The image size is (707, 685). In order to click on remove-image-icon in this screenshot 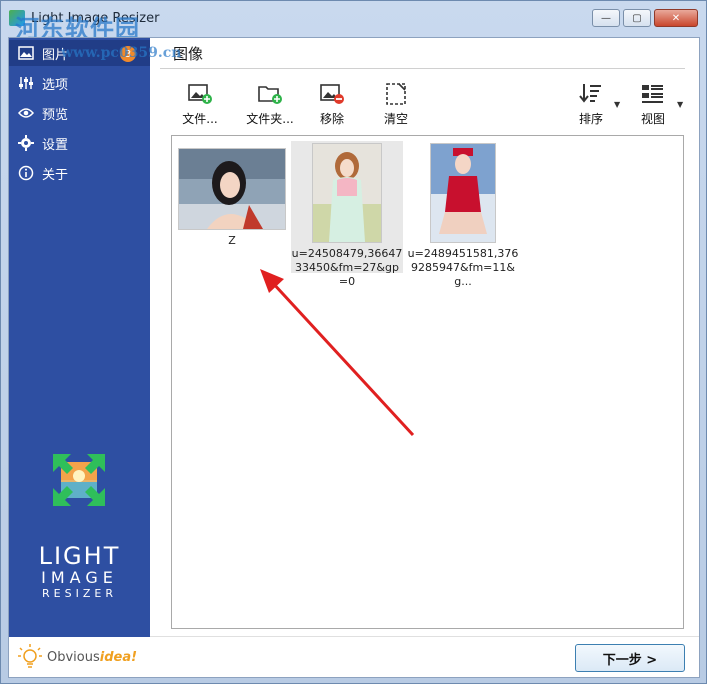, I will do `click(332, 94)`.